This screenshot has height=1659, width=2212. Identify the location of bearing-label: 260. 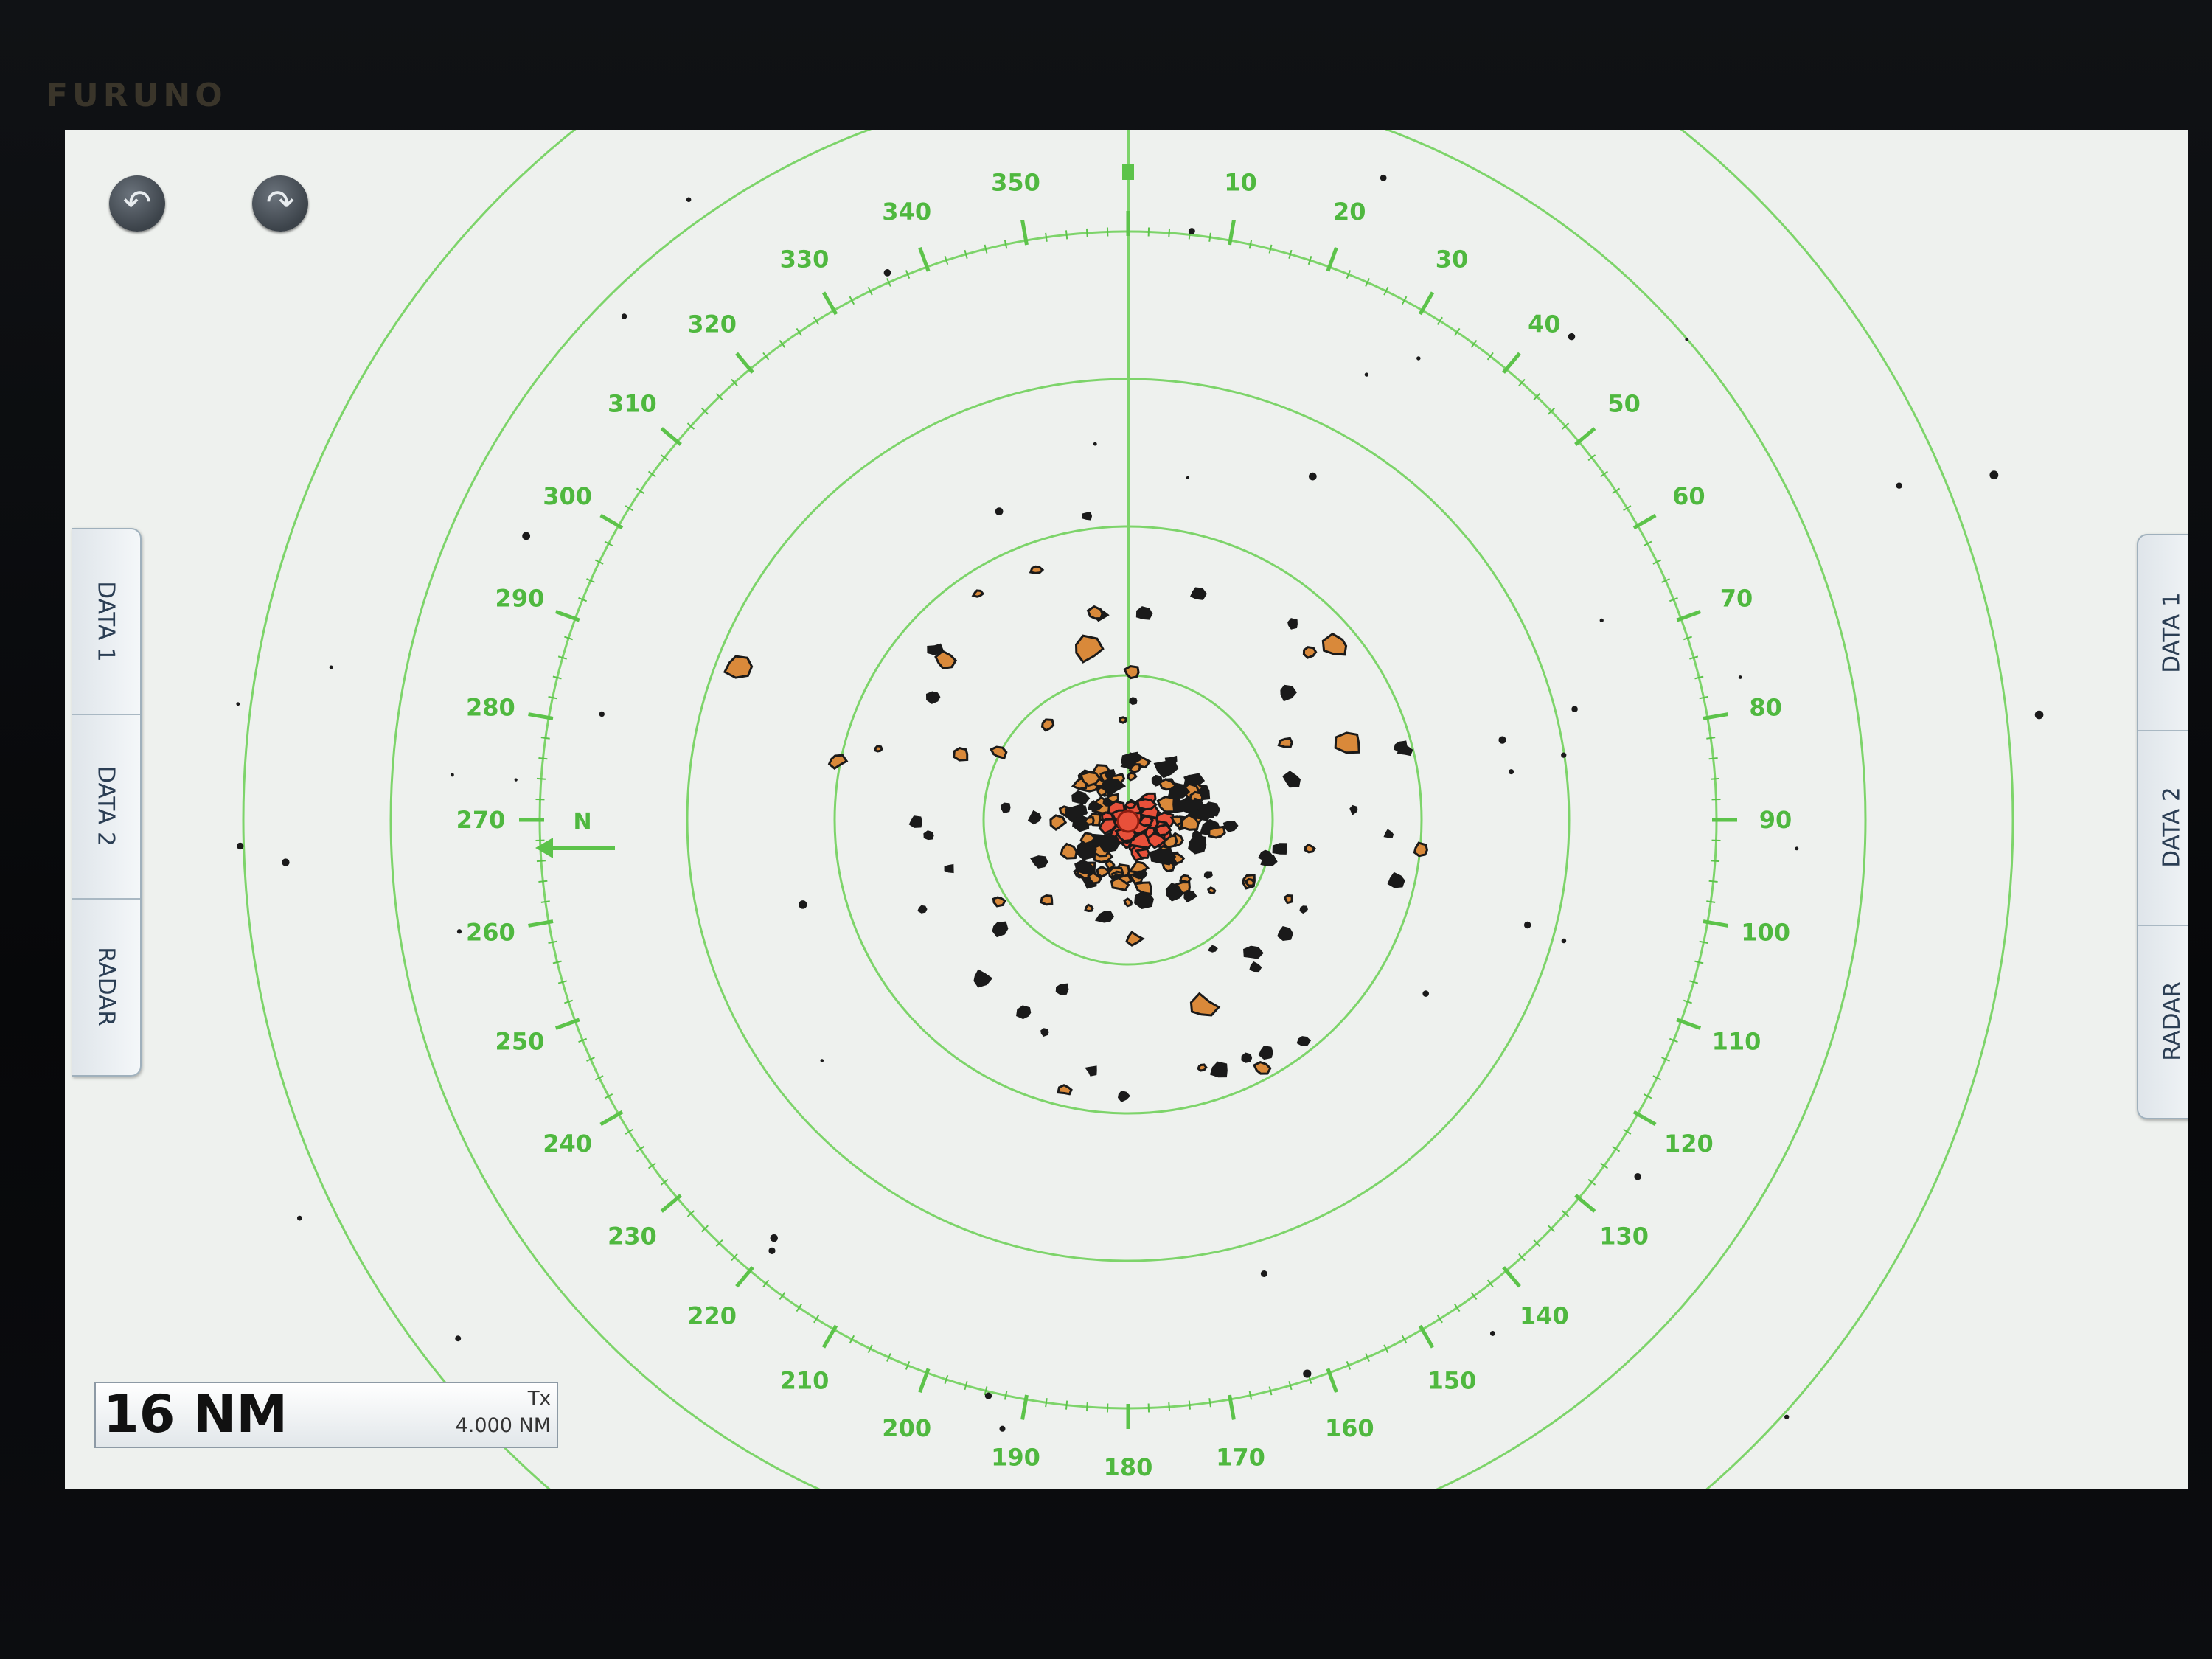
(490, 932).